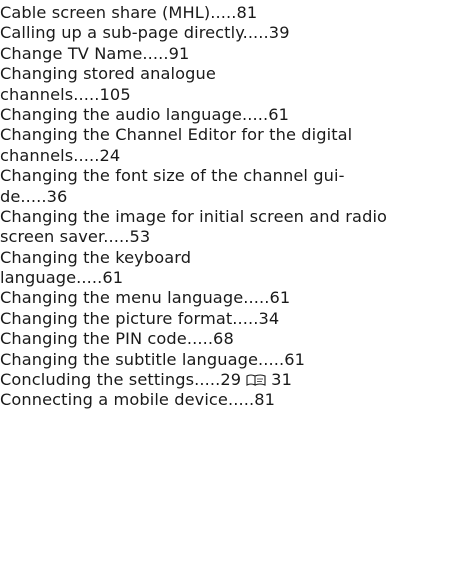 The height and width of the screenshot is (579, 450). Describe the element at coordinates (108, 74) in the screenshot. I see `index-entry: Changing stored analogue` at that location.